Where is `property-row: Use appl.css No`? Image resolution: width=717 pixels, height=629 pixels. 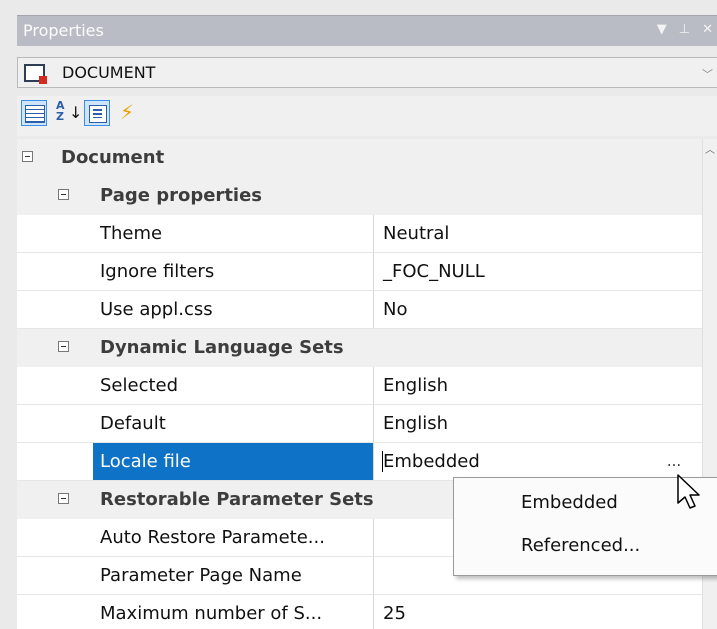 property-row: Use appl.css No is located at coordinates (367, 310).